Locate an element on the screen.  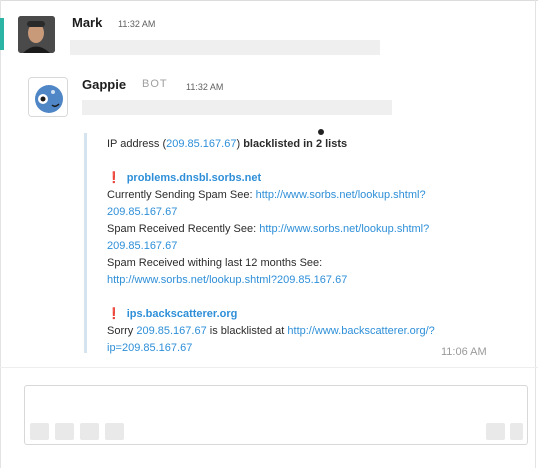
bold-format-icon is located at coordinates (39, 431).